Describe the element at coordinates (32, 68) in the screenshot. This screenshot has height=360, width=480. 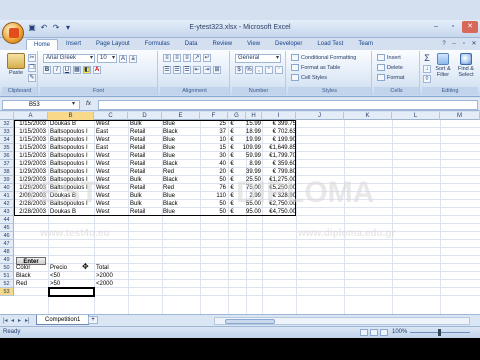
I see `copy-icon: ❐` at that location.